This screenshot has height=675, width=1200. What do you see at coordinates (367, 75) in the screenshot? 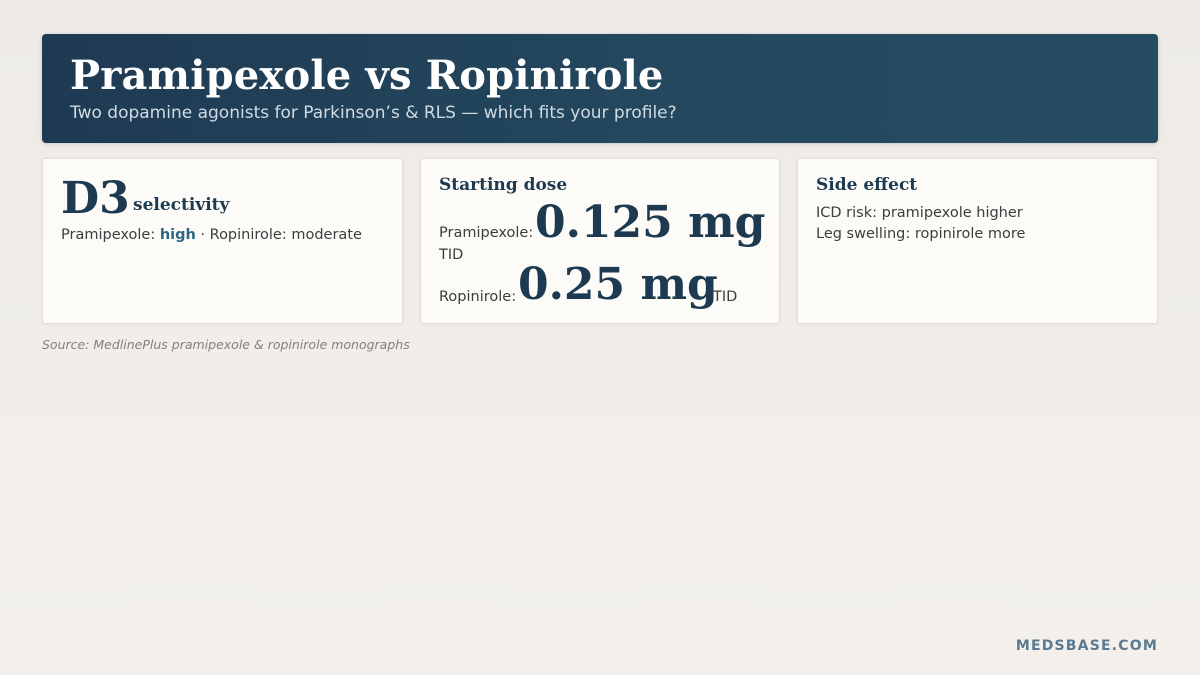
I see `page-title: Pramipexole vs Ropinirole` at bounding box center [367, 75].